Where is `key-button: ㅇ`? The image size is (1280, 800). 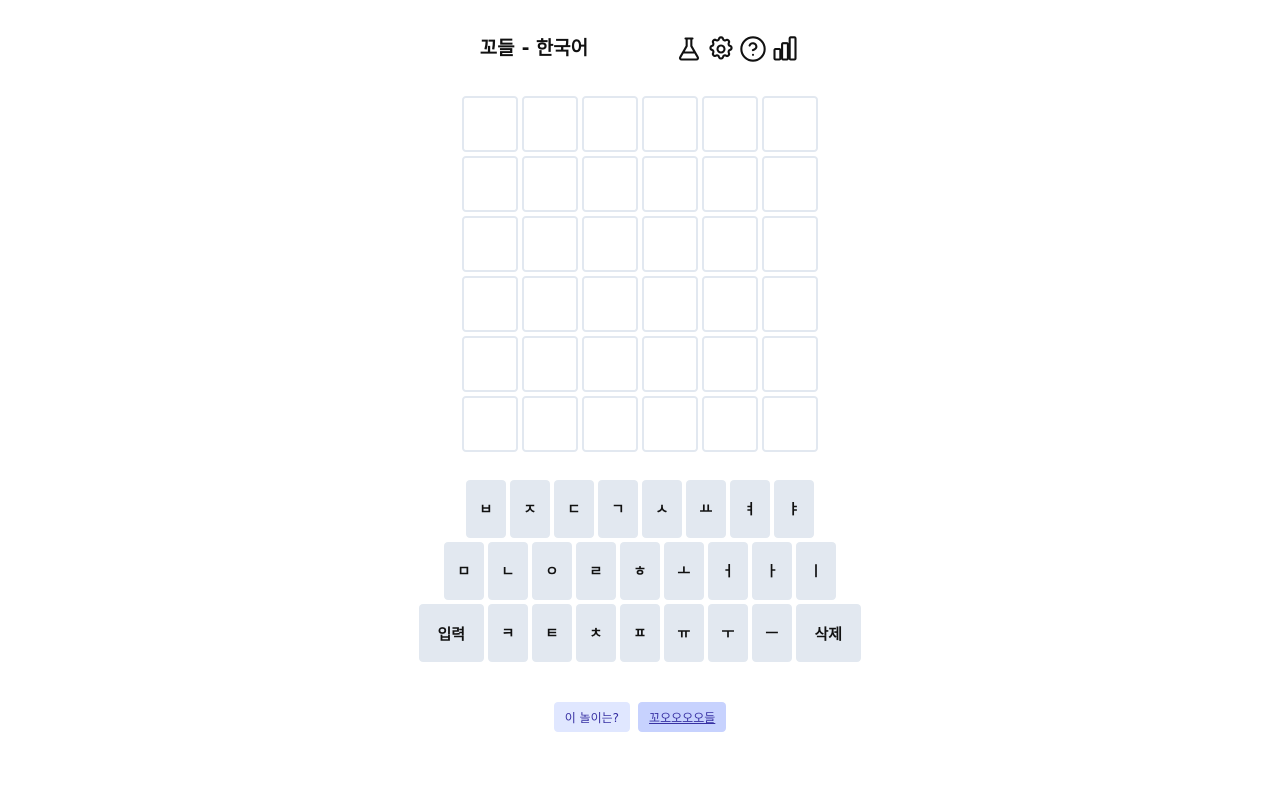 key-button: ㅇ is located at coordinates (552, 571).